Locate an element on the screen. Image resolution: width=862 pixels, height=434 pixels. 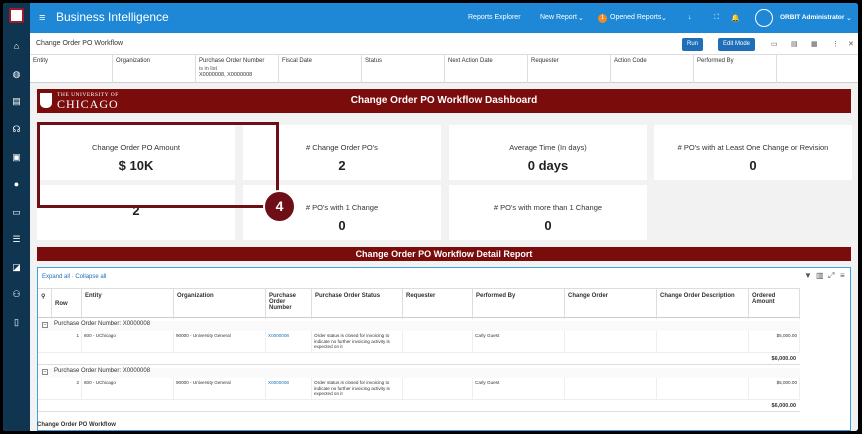
edit-mode-label: Edit Mode is located at coordinates (737, 44).